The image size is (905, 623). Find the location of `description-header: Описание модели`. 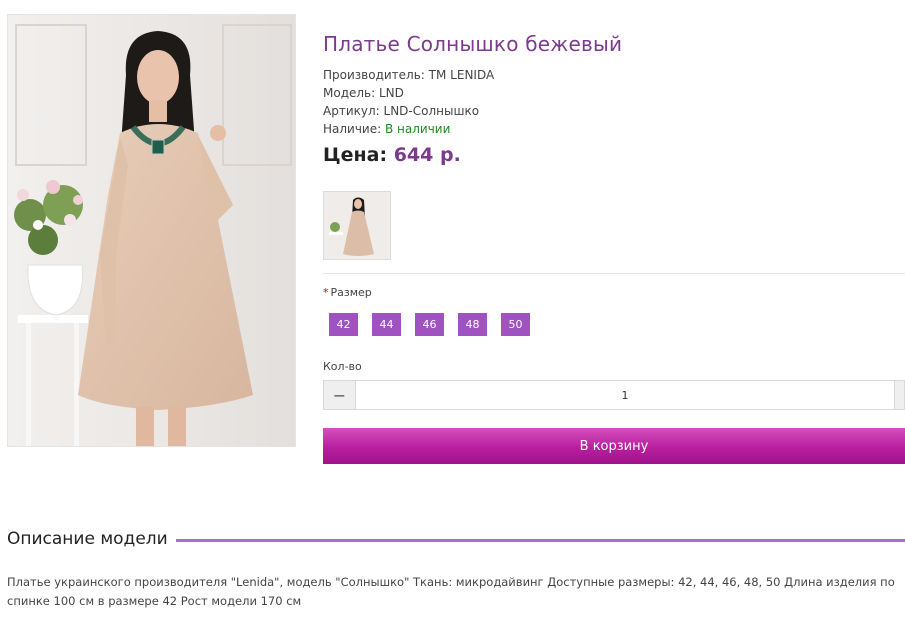

description-header: Описание модели is located at coordinates (456, 539).